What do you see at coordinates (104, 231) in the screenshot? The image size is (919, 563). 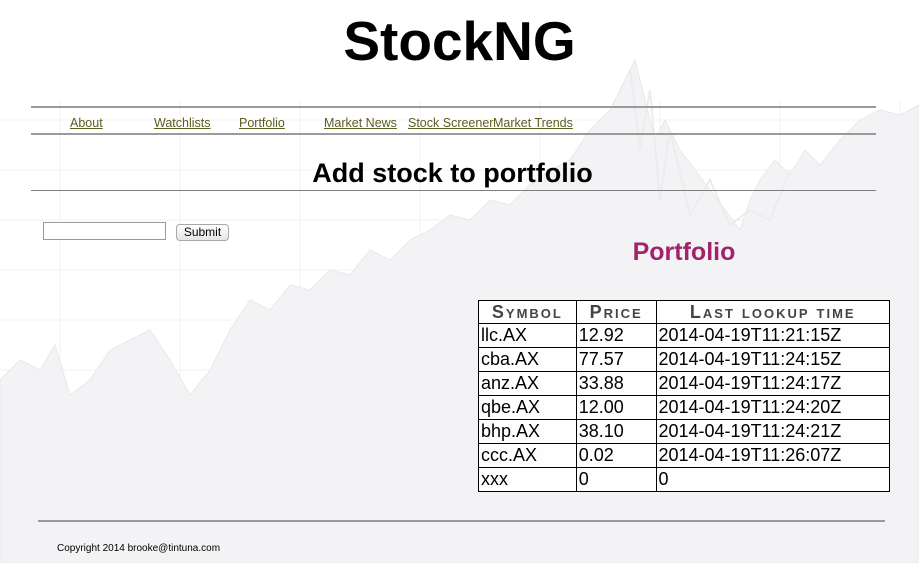 I see `stock-symbol-input` at bounding box center [104, 231].